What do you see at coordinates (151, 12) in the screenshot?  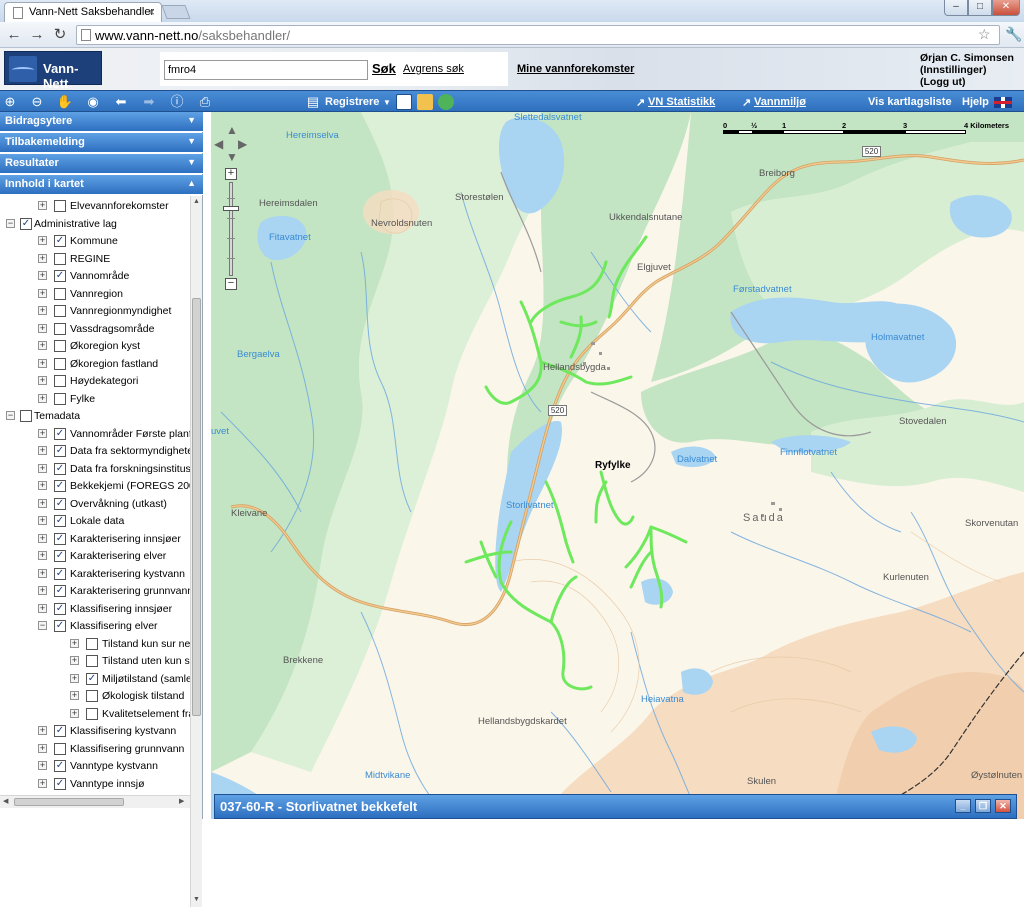 I see `tab-close-icon: ×` at bounding box center [151, 12].